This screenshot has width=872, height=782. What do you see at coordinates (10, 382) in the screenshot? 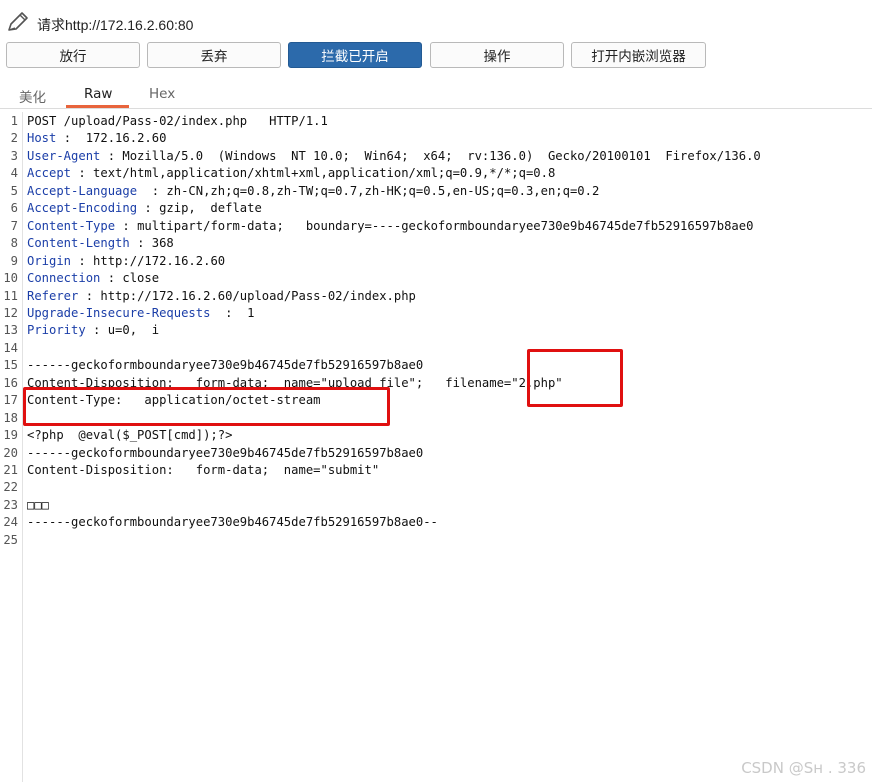
I see `line-number: 16` at bounding box center [10, 382].